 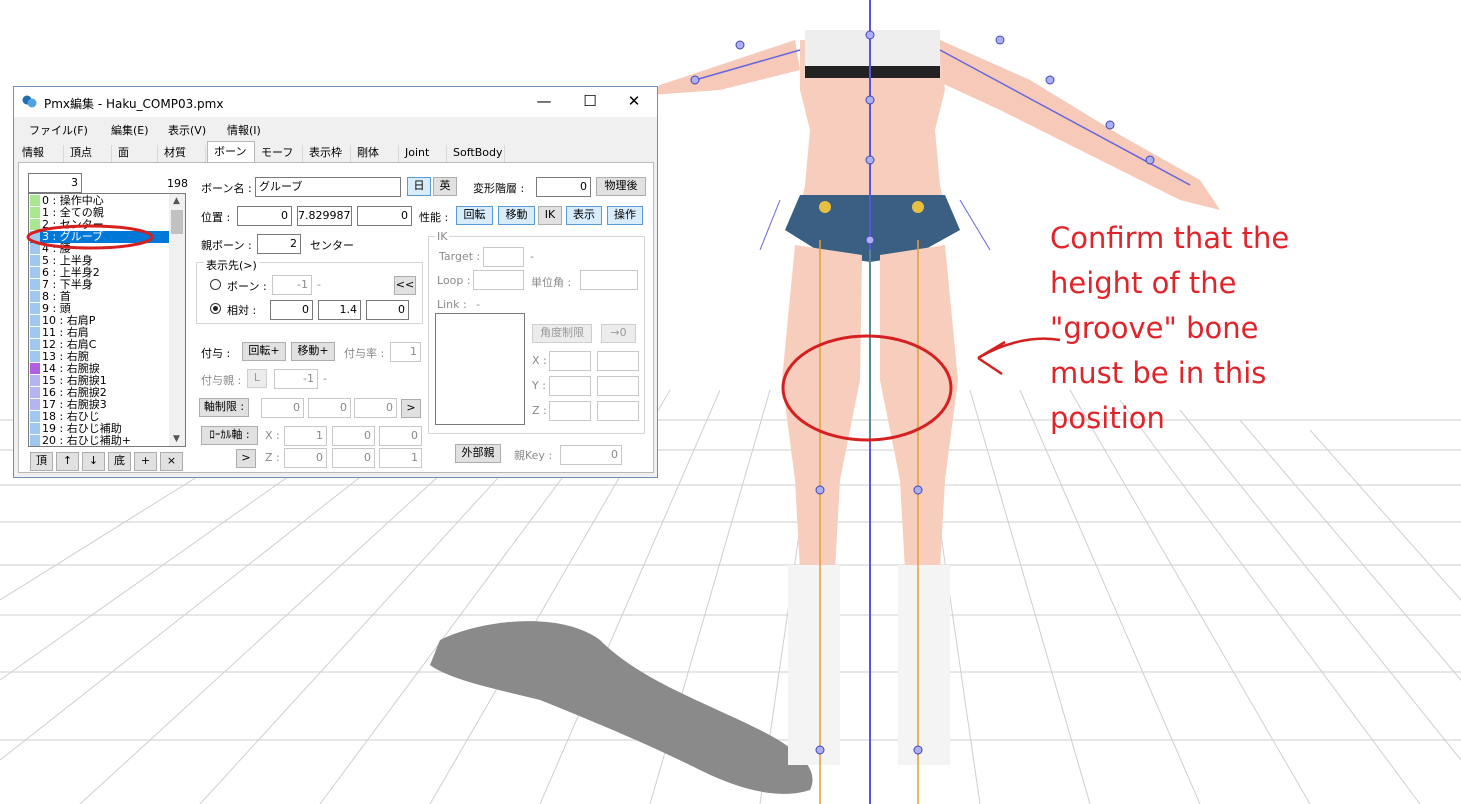 What do you see at coordinates (130, 130) in the screenshot?
I see `menu-edit: 編集(E)` at bounding box center [130, 130].